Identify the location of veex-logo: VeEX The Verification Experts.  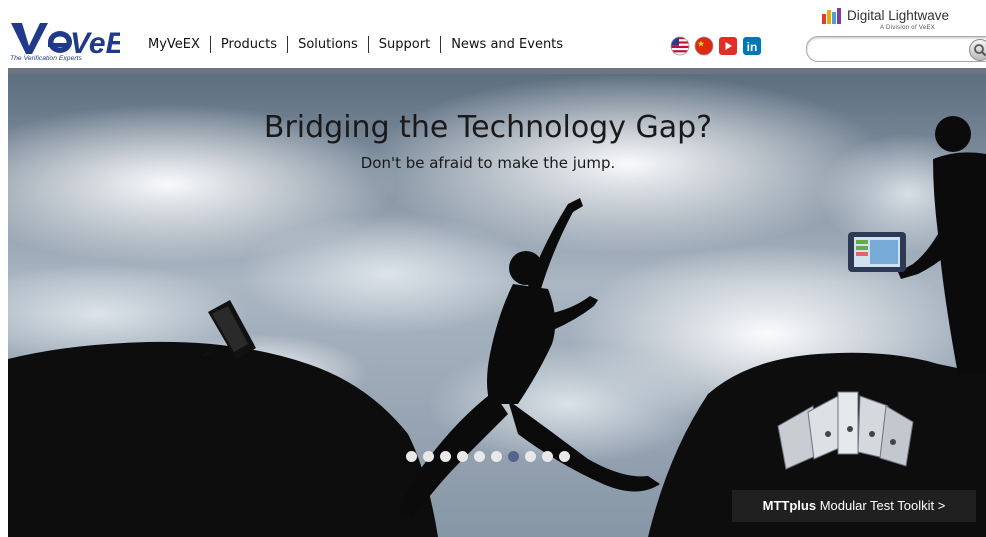
(64, 40).